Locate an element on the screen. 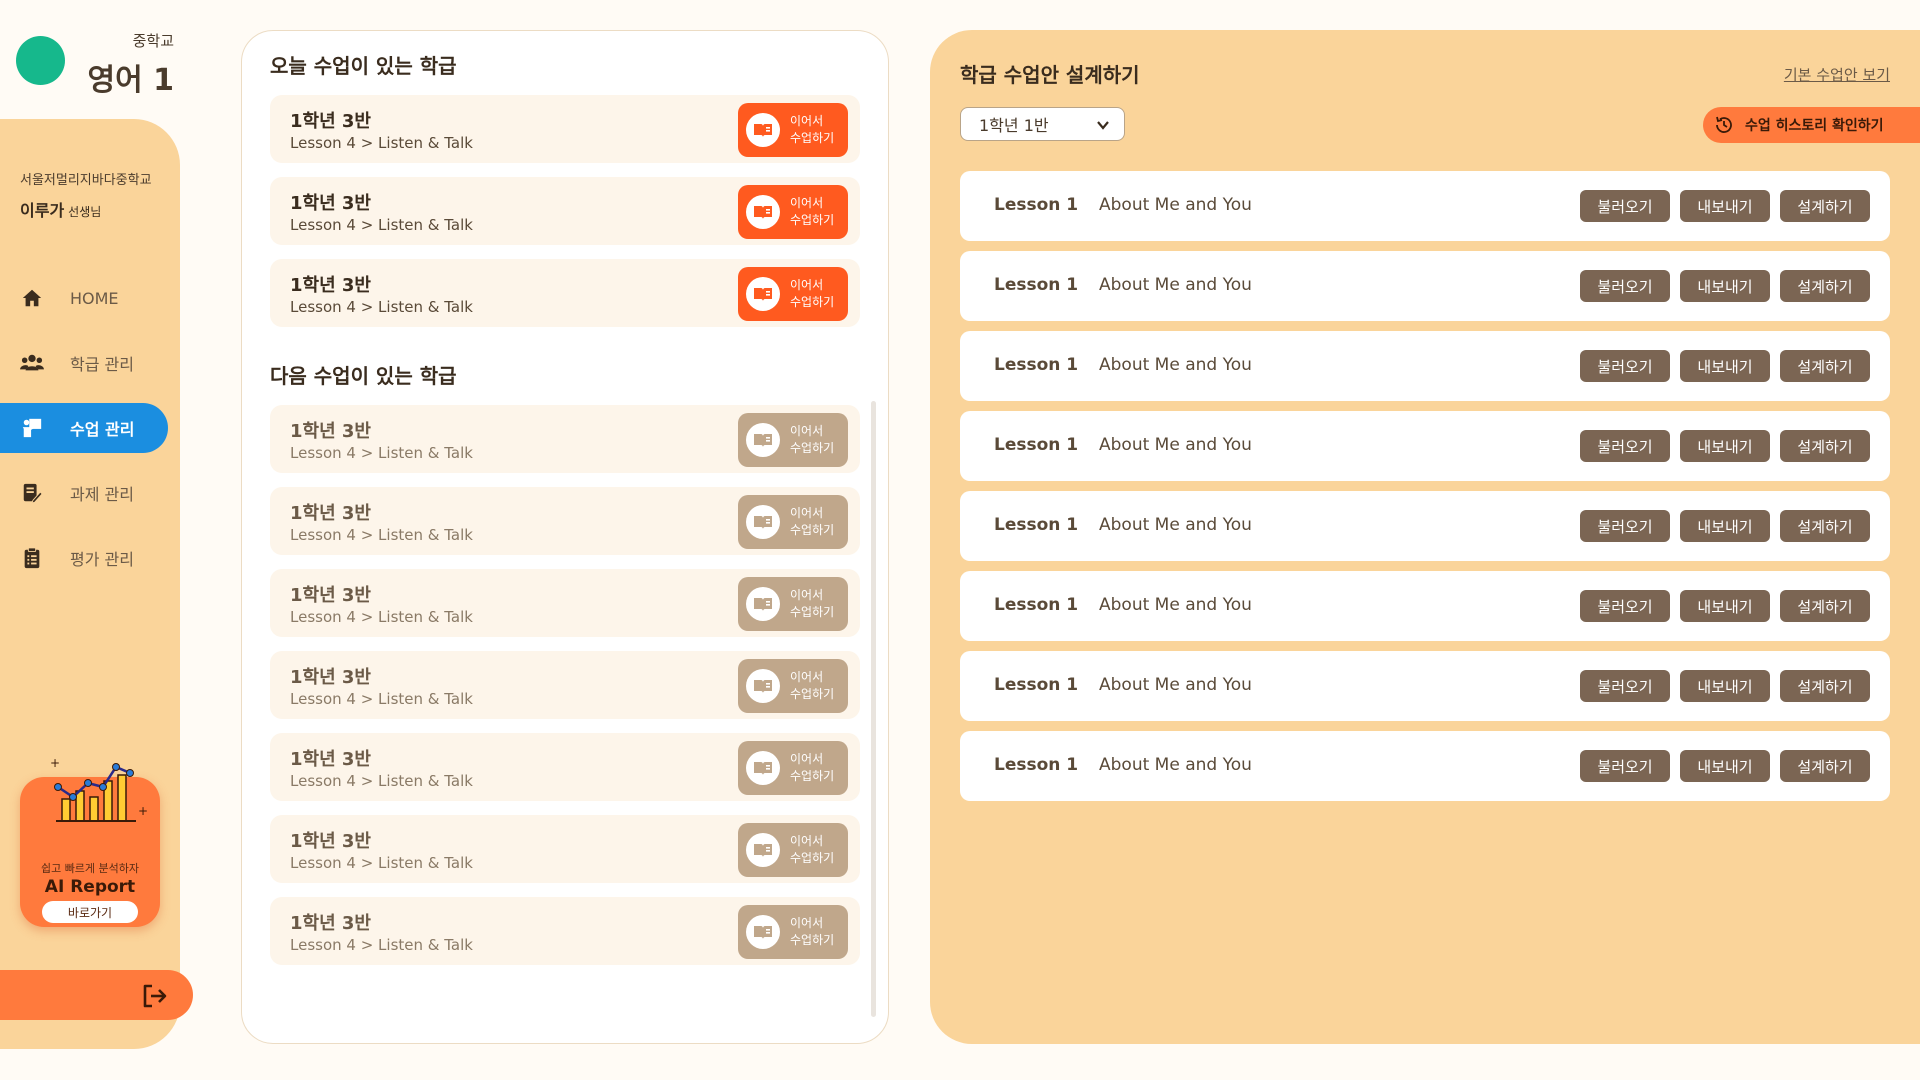 This screenshot has height=1080, width=1920. teacher-name: 이루가 선생님 is located at coordinates (60, 209).